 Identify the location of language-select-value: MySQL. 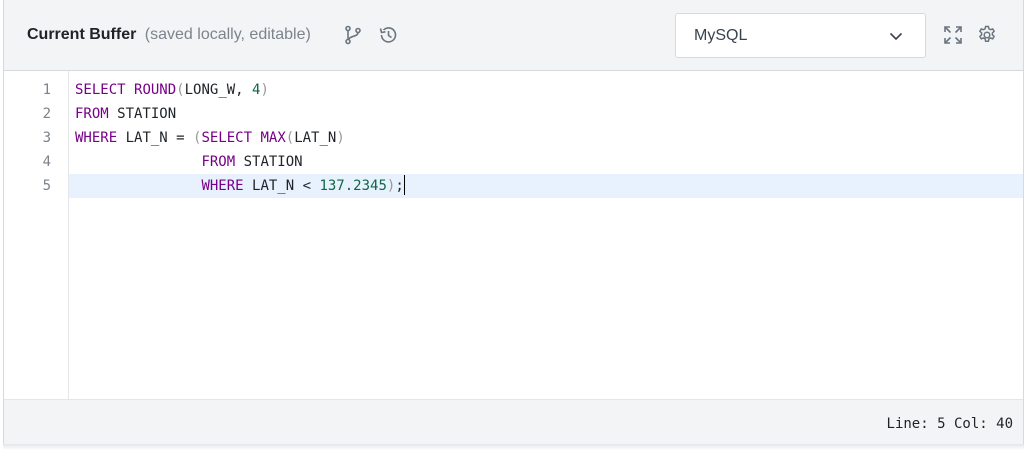
(721, 35).